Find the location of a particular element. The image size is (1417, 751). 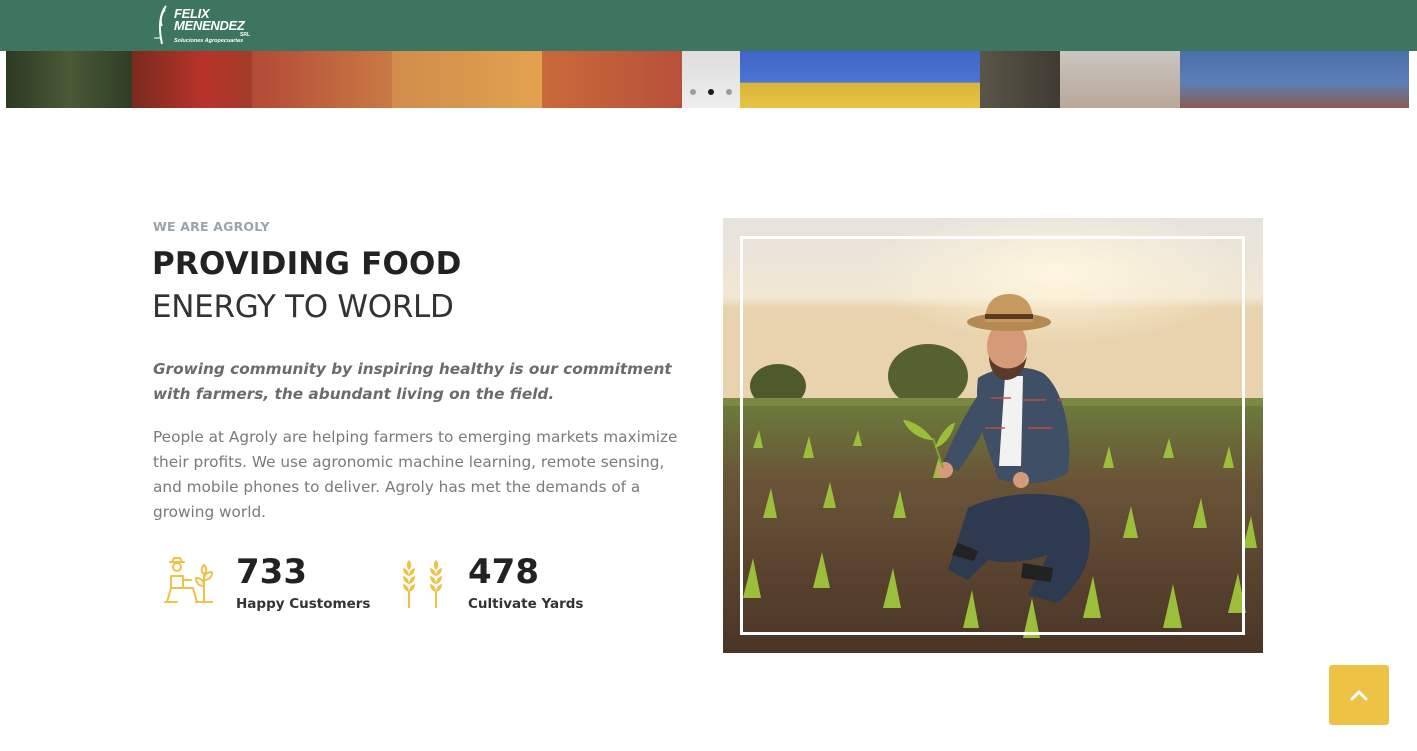

section-title-bold: PROVIDING FOOD is located at coordinates (307, 264).